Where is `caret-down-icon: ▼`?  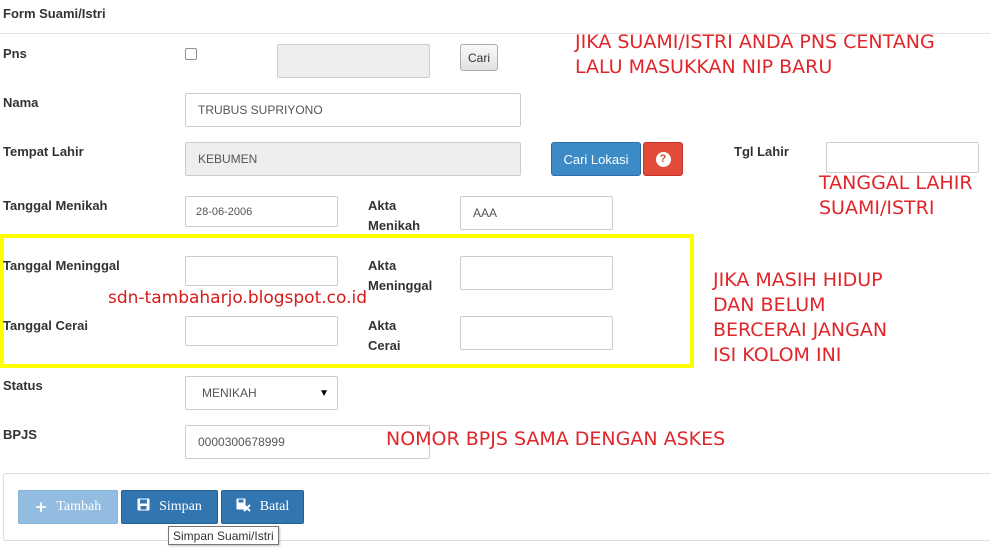
caret-down-icon: ▼ is located at coordinates (324, 393).